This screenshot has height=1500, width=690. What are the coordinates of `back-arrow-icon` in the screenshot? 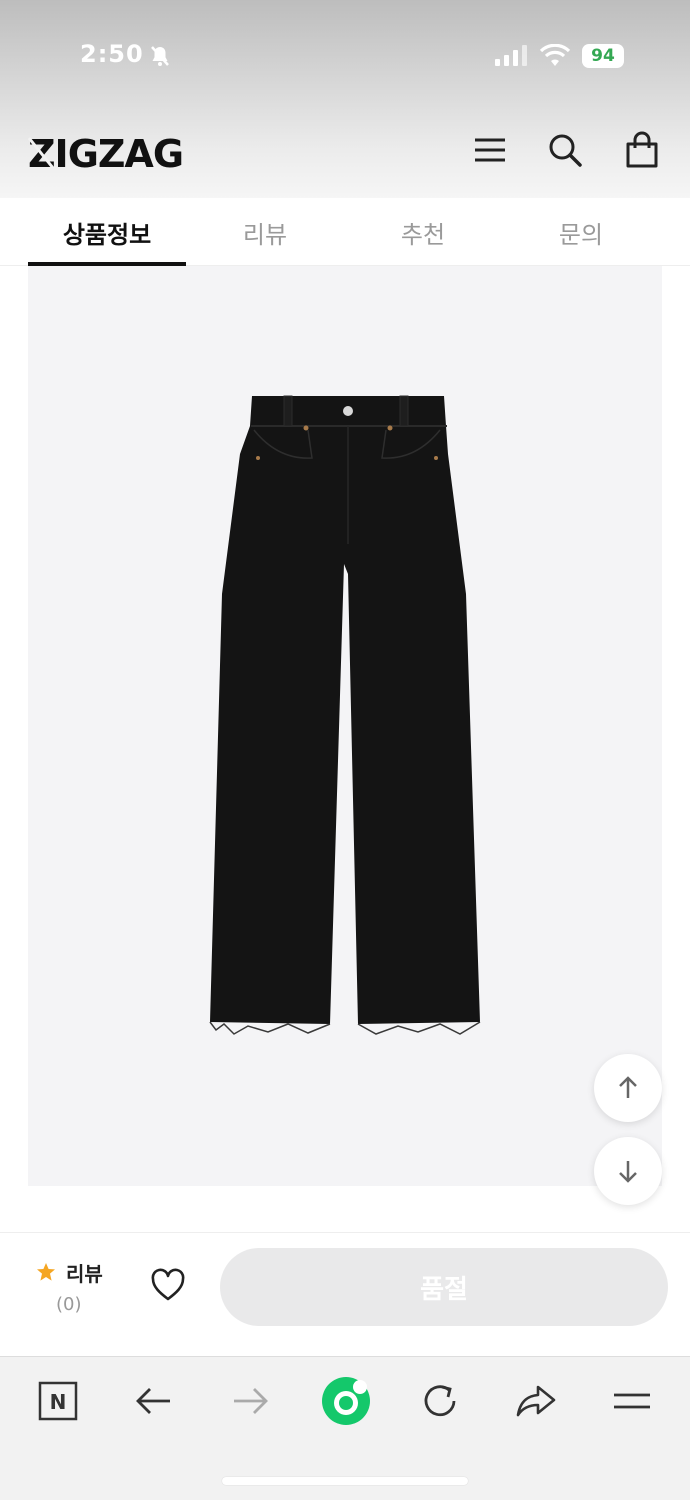 It's located at (154, 1401).